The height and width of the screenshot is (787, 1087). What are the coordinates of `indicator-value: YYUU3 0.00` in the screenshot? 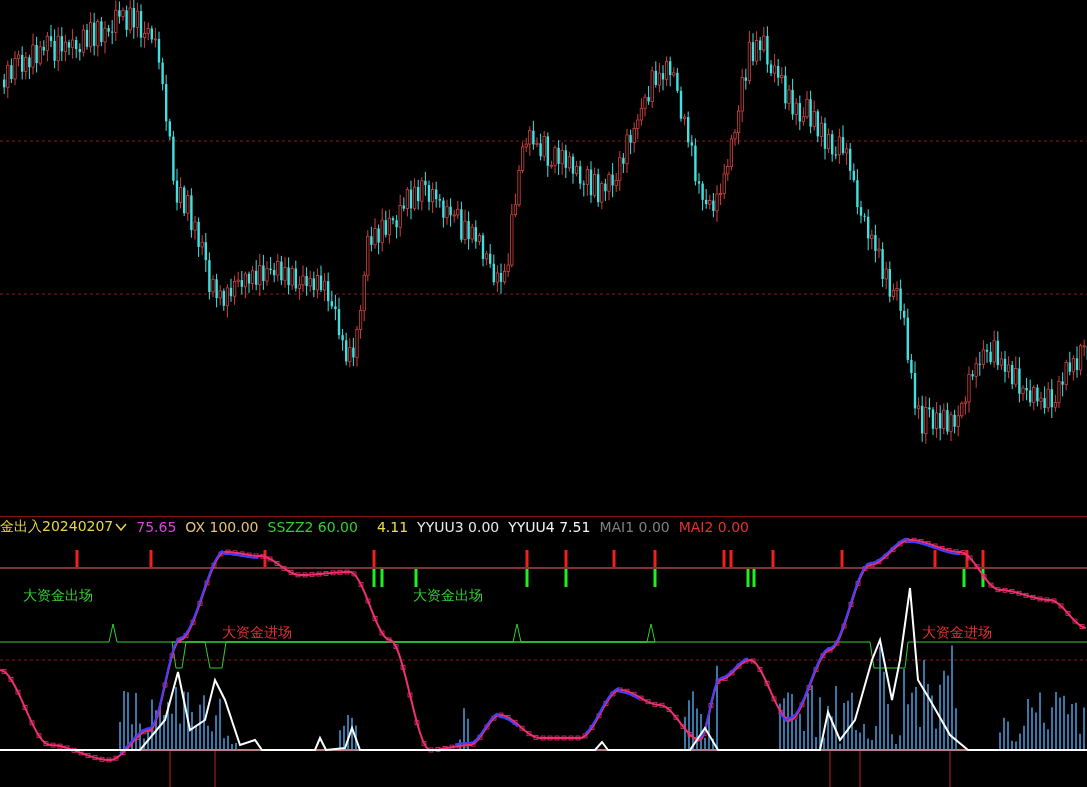 It's located at (458, 527).